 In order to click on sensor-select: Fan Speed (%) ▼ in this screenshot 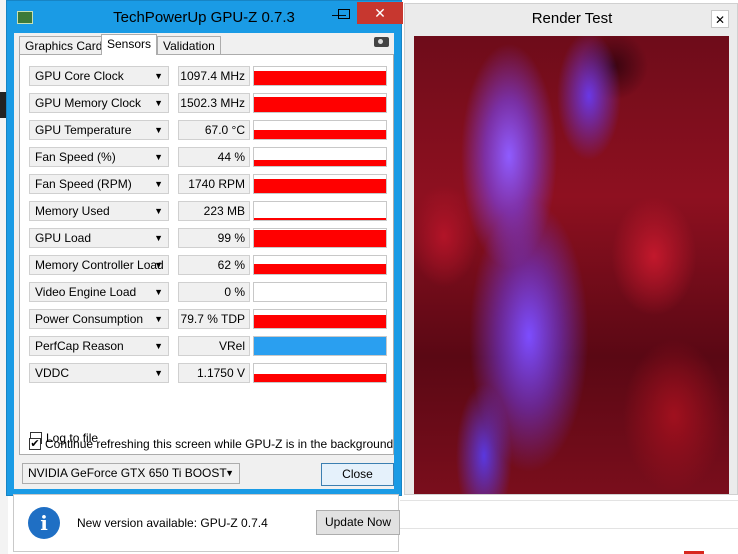, I will do `click(99, 157)`.